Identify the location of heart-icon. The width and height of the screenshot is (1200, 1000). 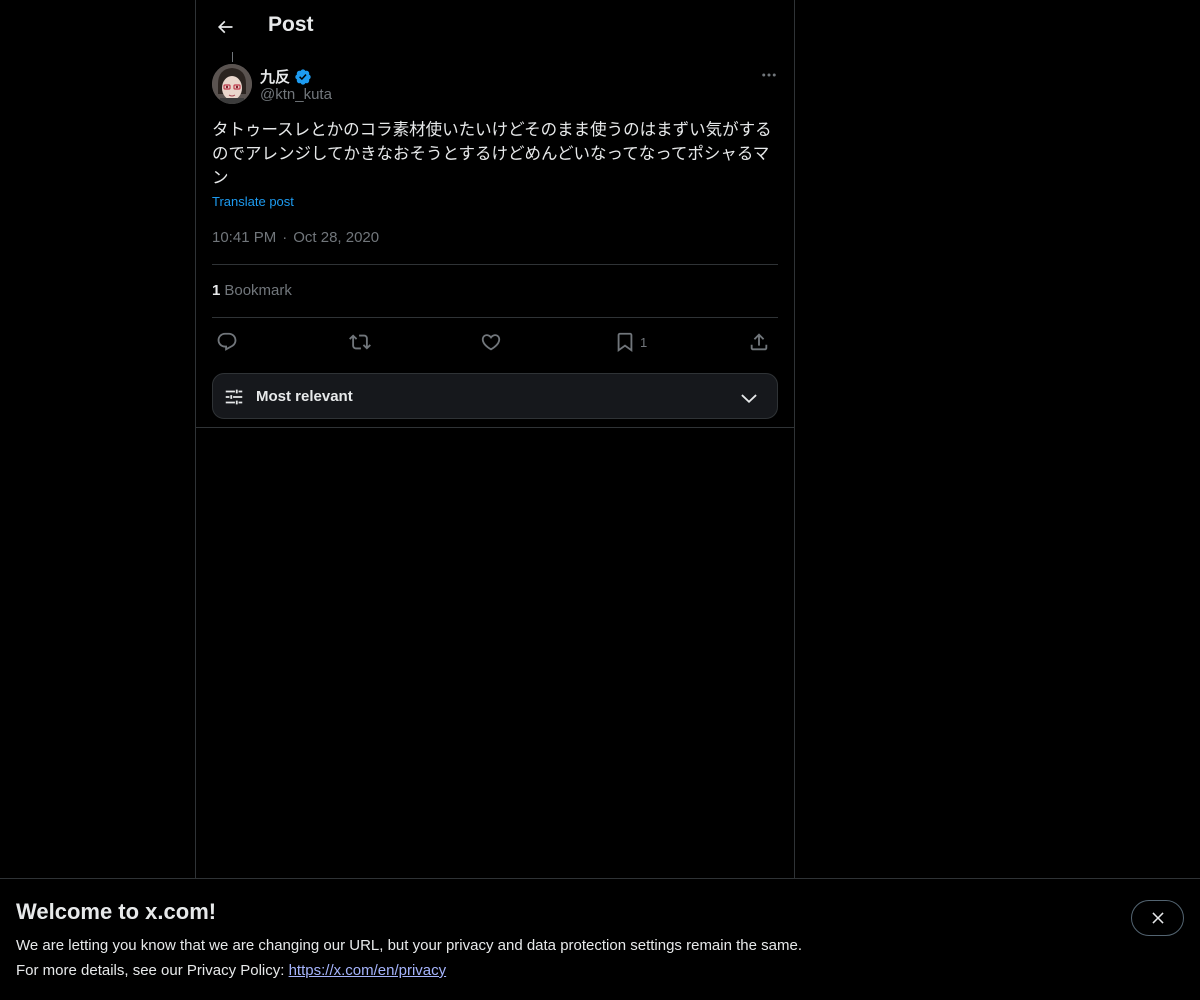
(491, 342).